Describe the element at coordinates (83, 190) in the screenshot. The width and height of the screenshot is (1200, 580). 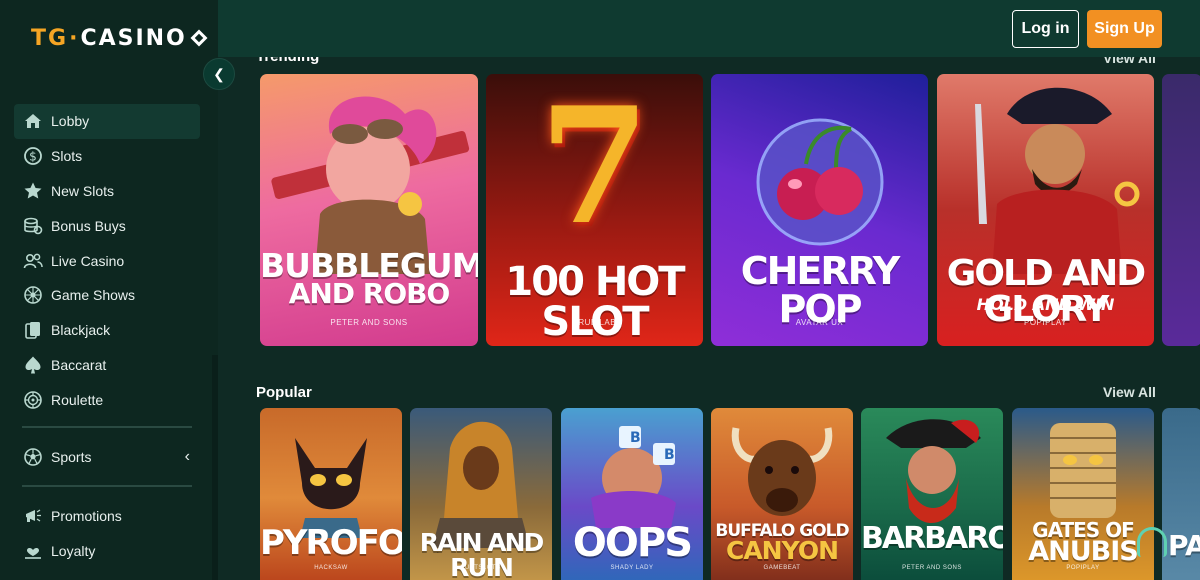
I see `sidebar-item-label: New Slots` at that location.